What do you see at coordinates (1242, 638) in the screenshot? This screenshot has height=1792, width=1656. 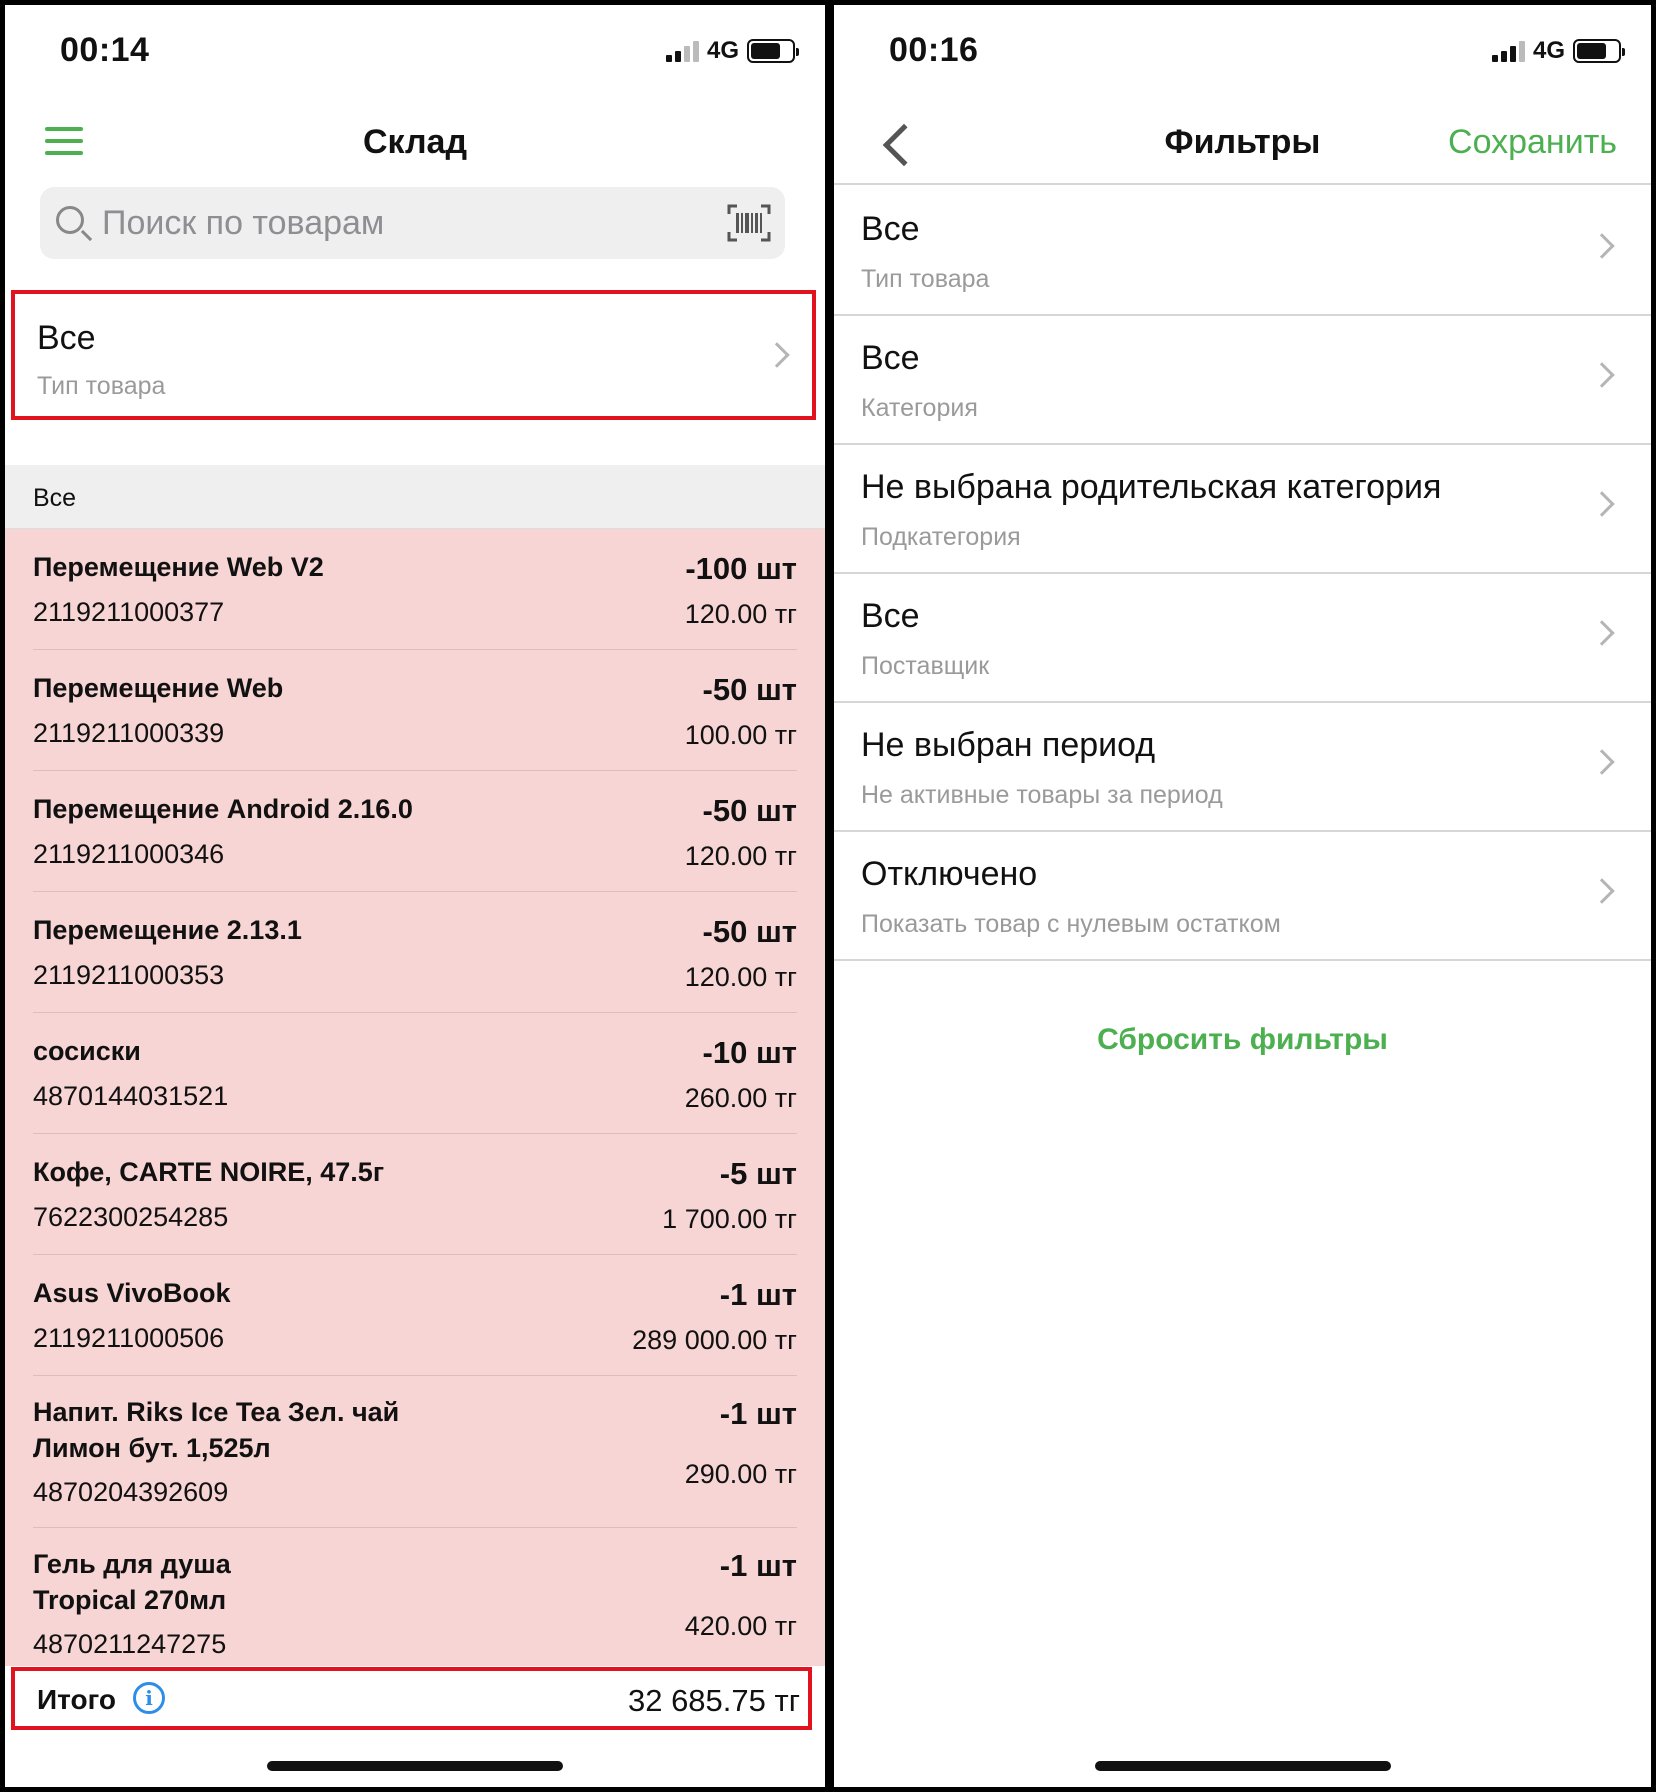 I see `filter-supplier: Все Поставщик` at bounding box center [1242, 638].